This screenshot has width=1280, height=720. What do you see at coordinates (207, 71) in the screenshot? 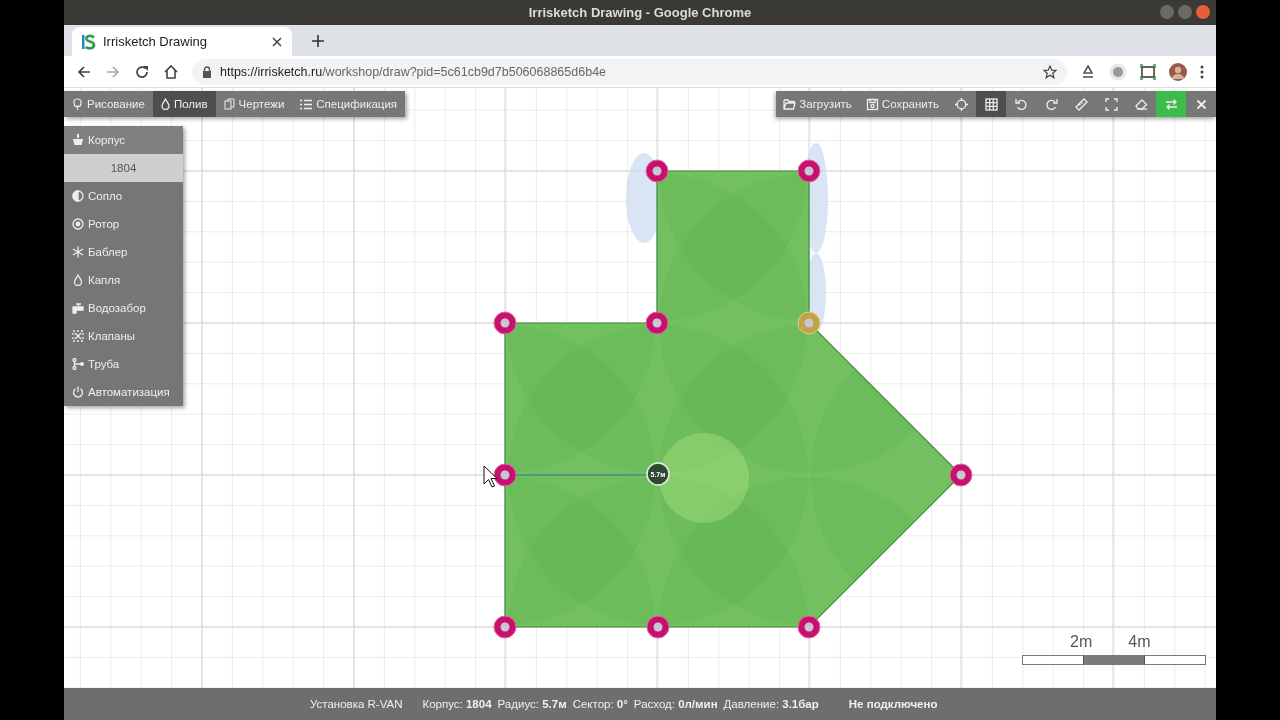
I see `lock-icon` at bounding box center [207, 71].